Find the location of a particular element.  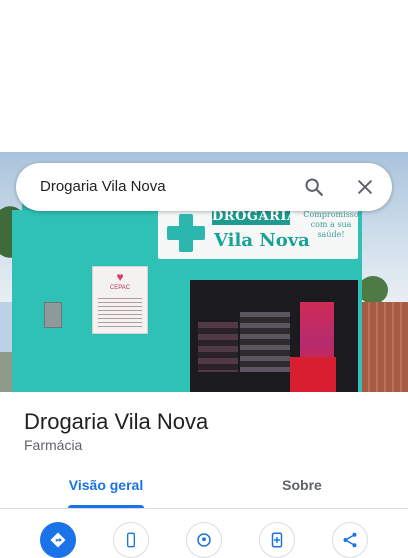

search-button is located at coordinates (314, 187).